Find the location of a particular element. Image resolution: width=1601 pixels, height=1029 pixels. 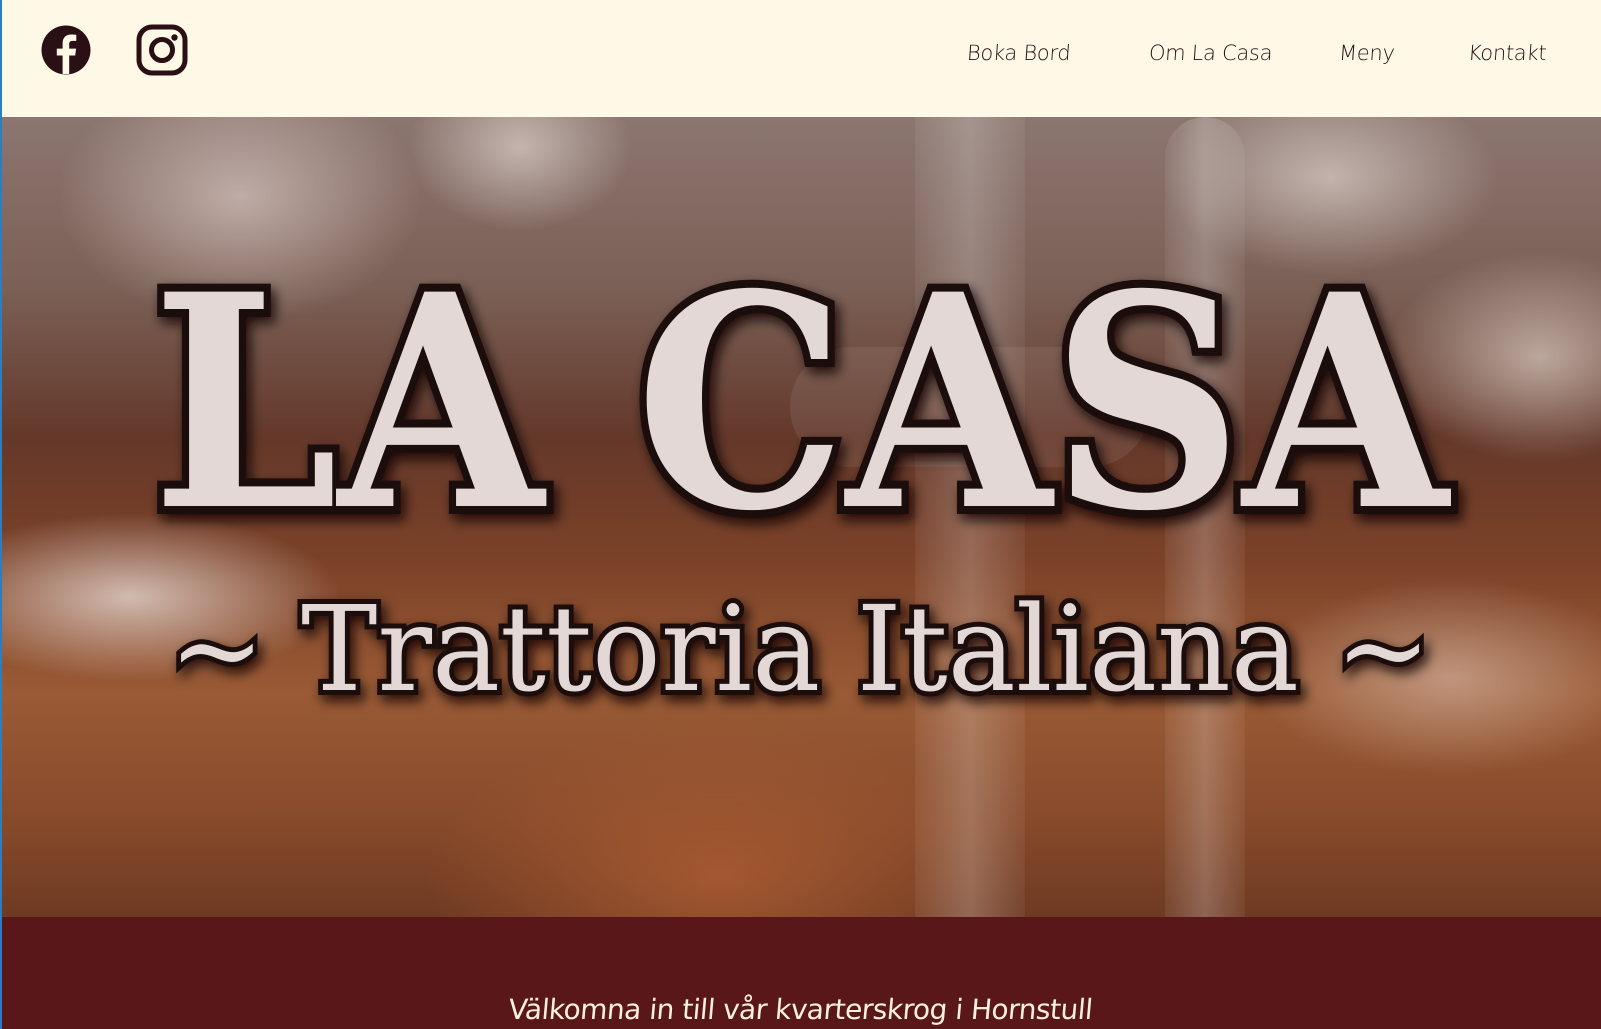

nav-item-boka-bord: Boka Bord is located at coordinates (1018, 53).